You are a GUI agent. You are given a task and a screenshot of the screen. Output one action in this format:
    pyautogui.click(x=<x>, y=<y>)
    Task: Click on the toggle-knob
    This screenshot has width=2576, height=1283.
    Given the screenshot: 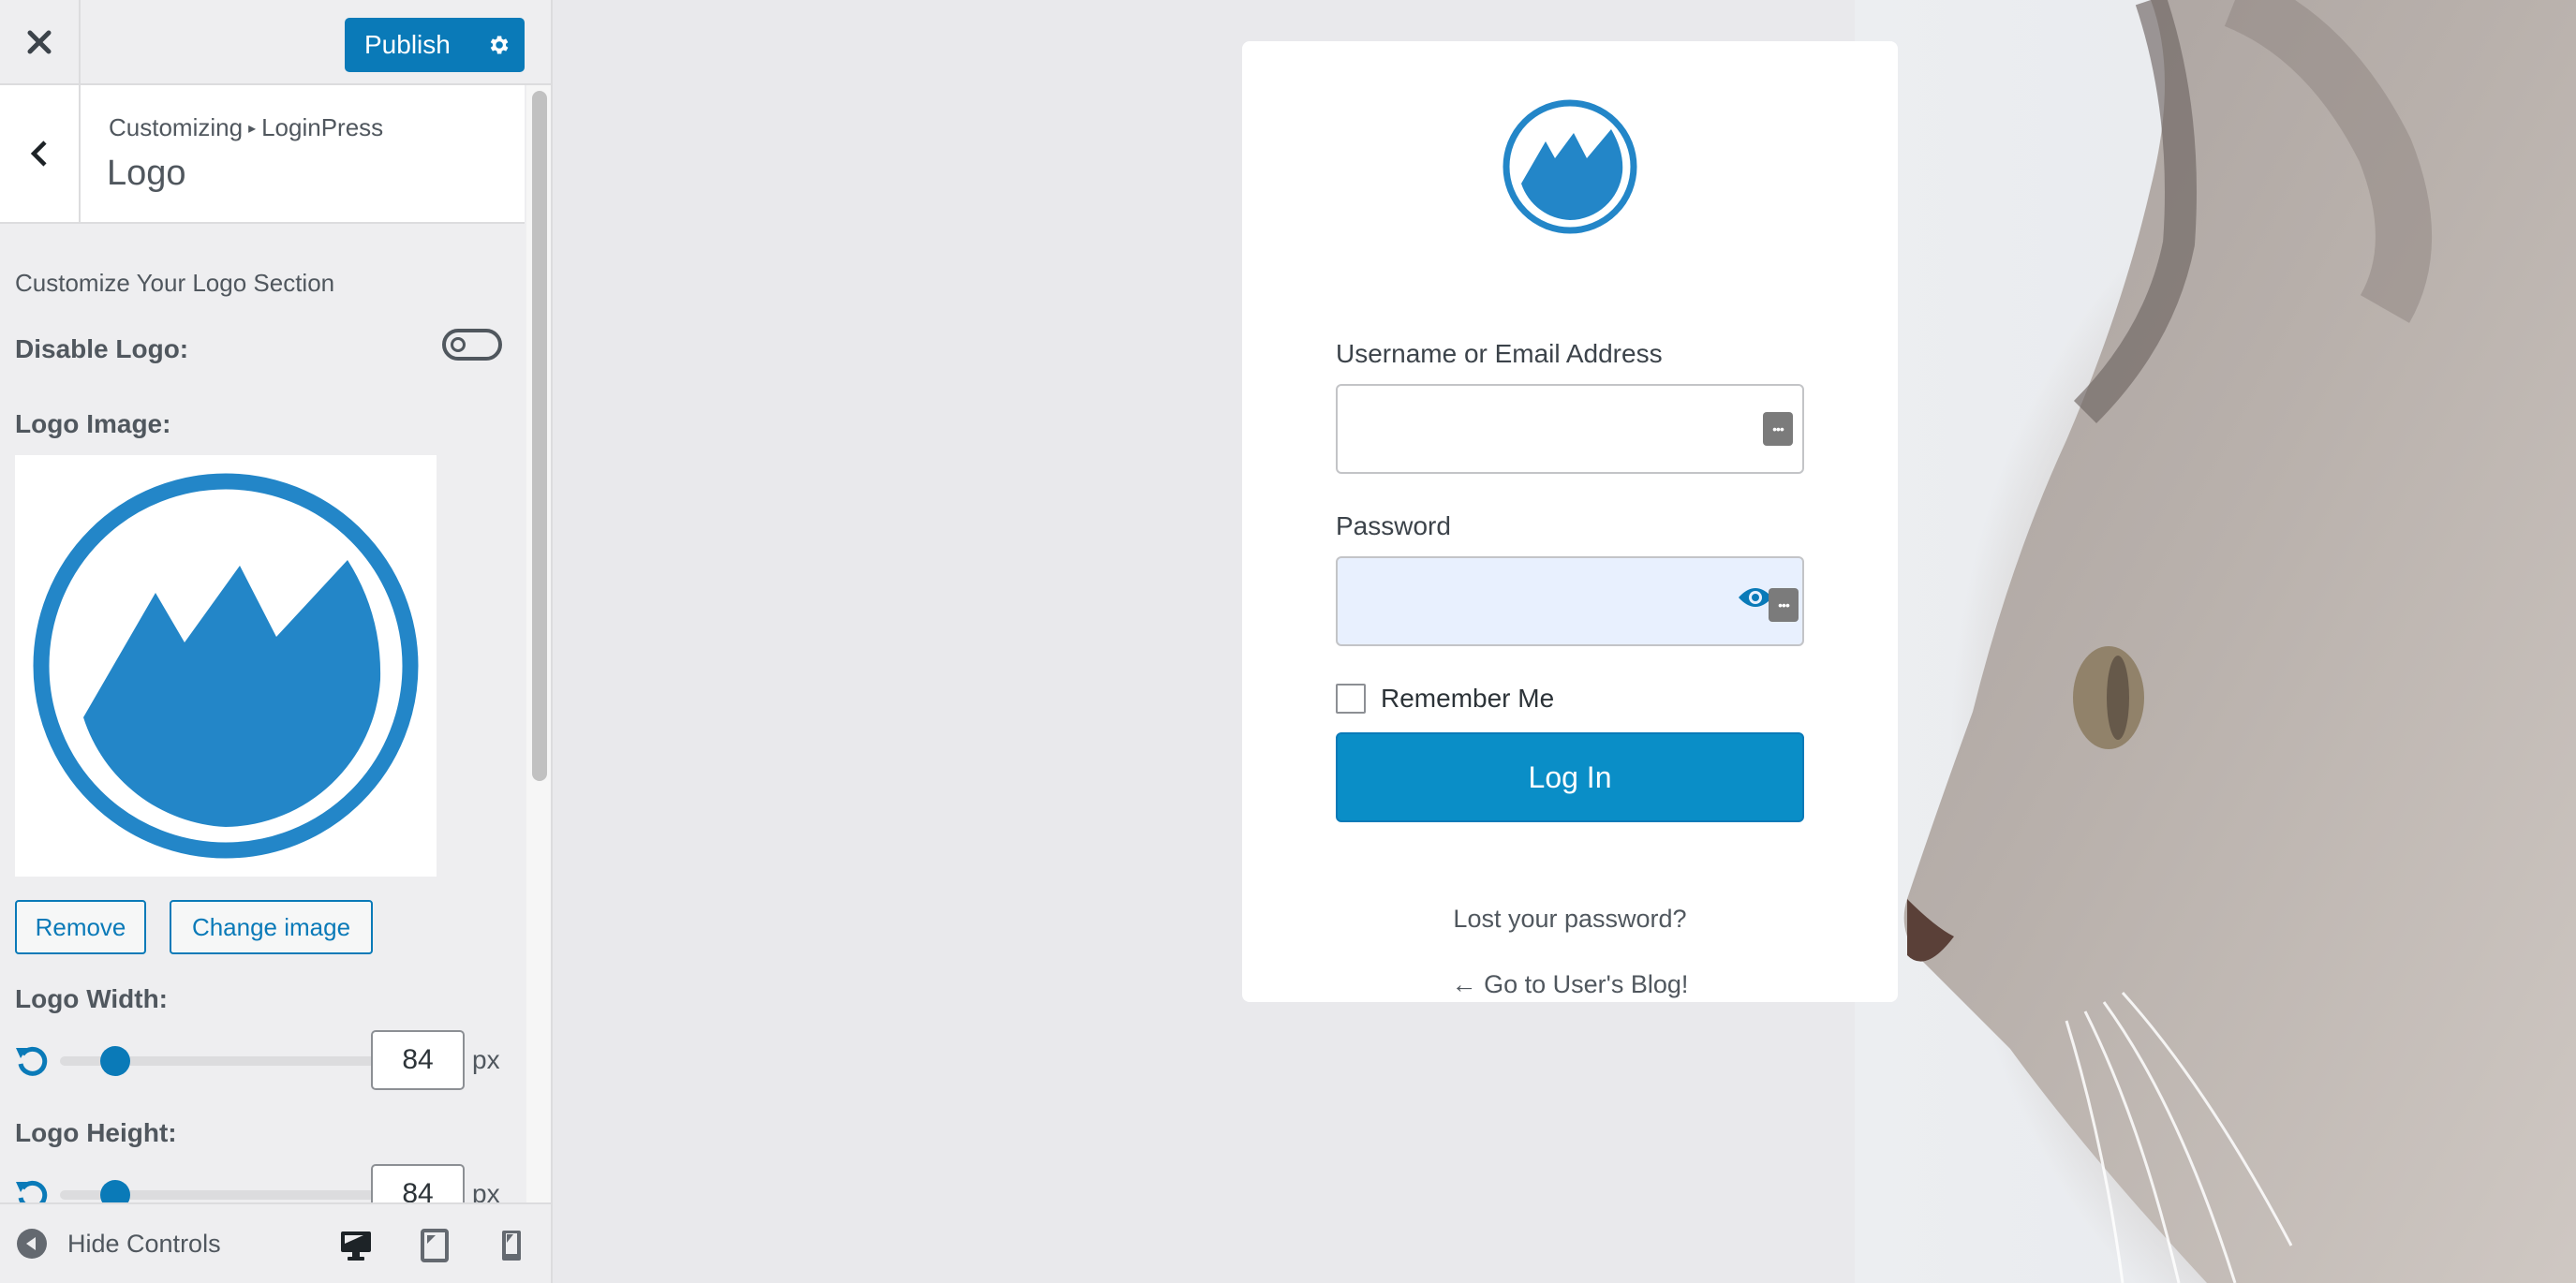 What is the action you would take?
    pyautogui.click(x=458, y=344)
    